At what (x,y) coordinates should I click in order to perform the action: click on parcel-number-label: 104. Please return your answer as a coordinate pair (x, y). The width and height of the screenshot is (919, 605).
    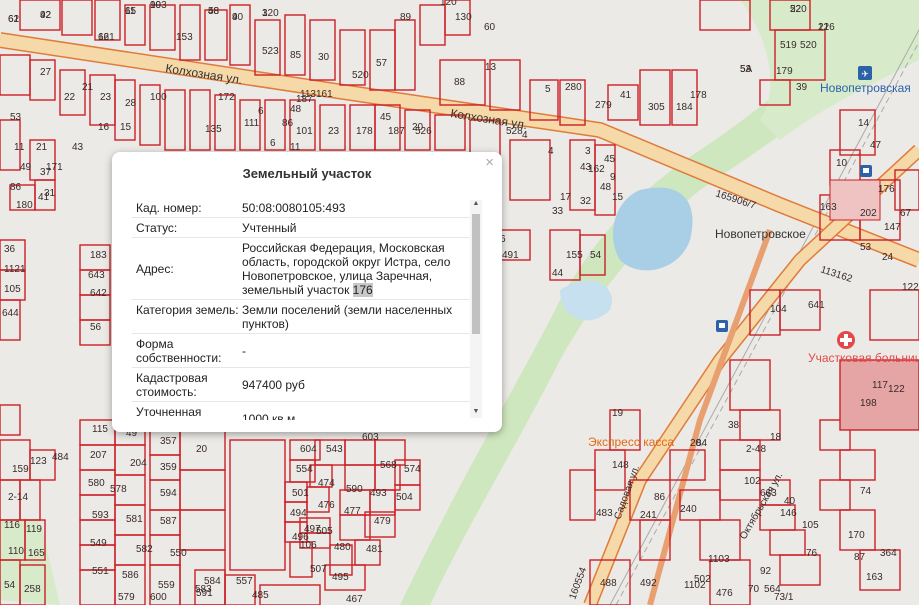
    Looking at the image, I should click on (778, 309).